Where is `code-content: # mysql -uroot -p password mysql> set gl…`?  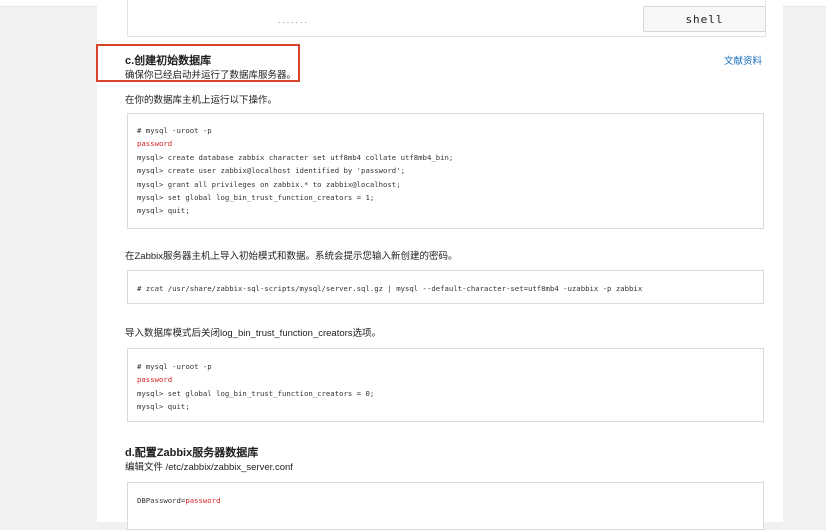
code-content: # mysql -uroot -p password mysql> set gl… is located at coordinates (255, 387).